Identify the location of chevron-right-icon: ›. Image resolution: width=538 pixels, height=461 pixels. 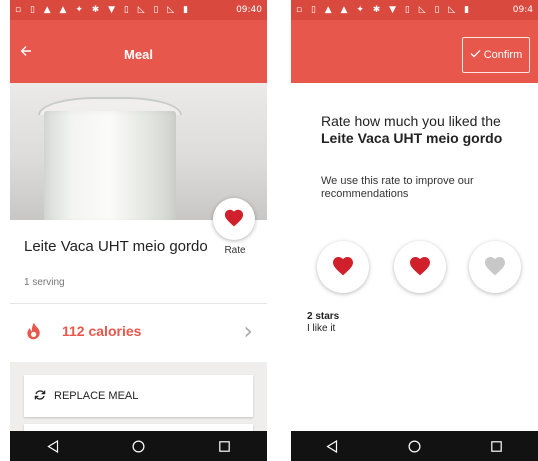
(248, 331).